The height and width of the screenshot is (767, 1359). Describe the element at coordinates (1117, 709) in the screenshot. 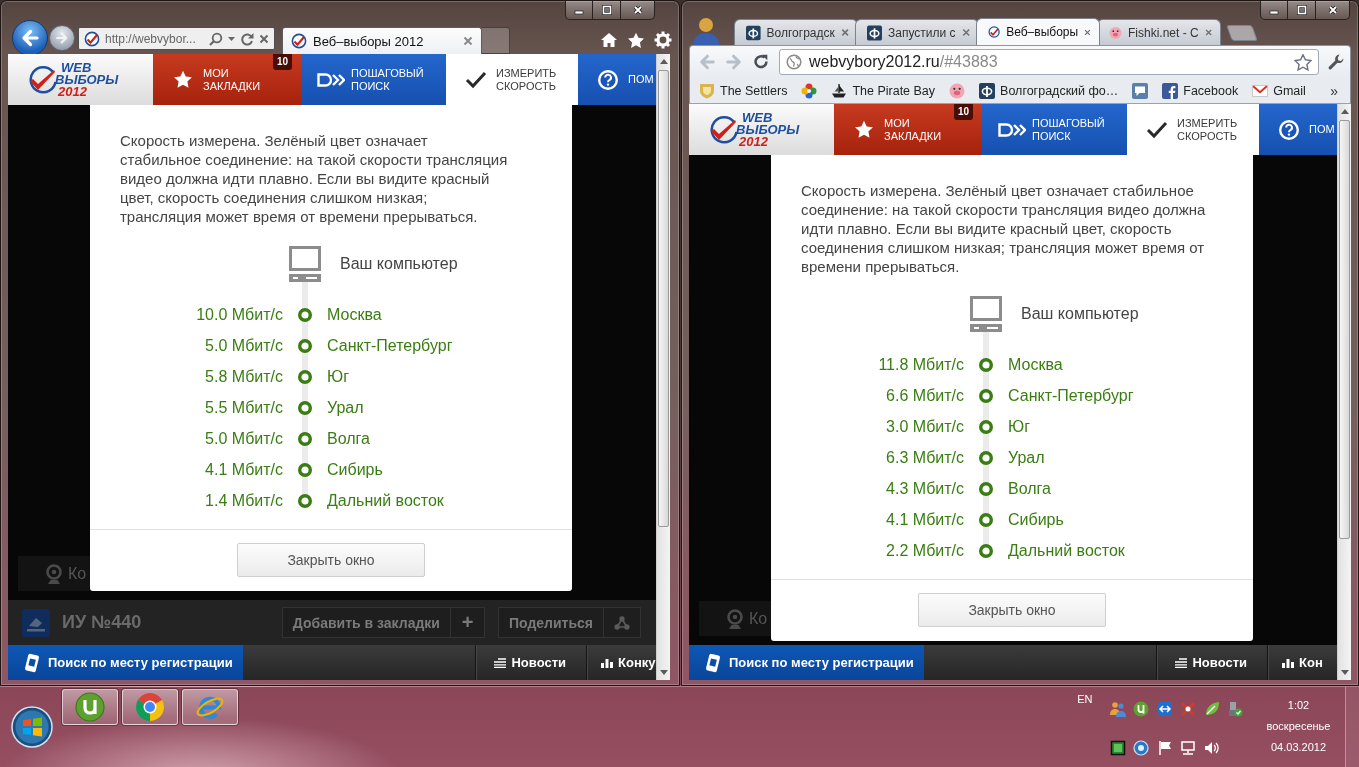

I see `users-icon` at that location.